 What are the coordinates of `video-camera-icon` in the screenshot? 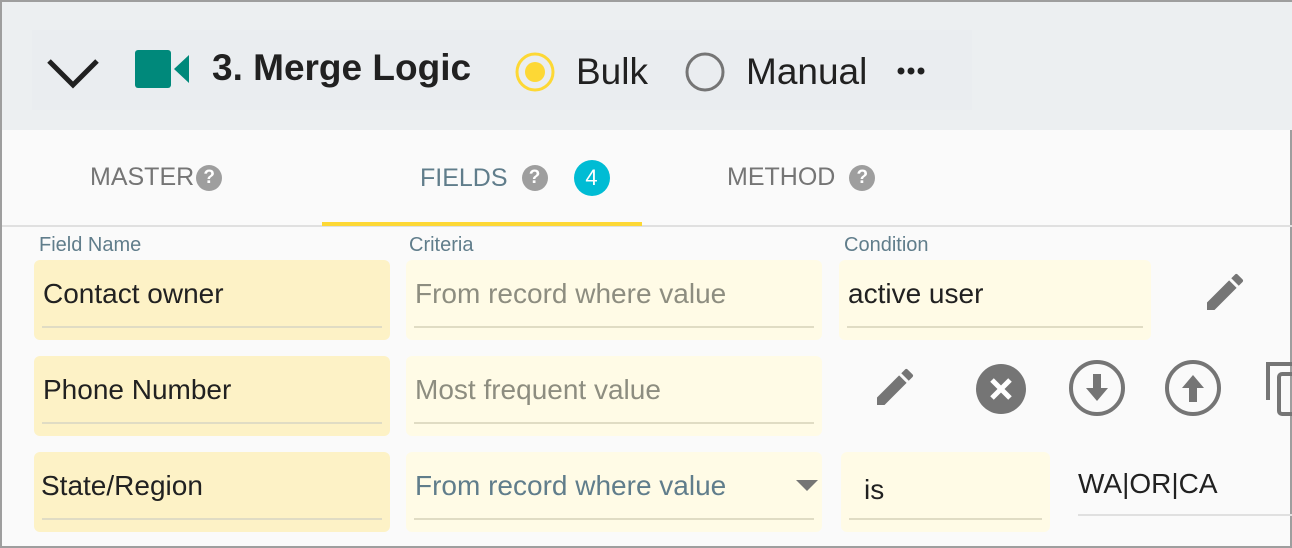 It's located at (162, 69).